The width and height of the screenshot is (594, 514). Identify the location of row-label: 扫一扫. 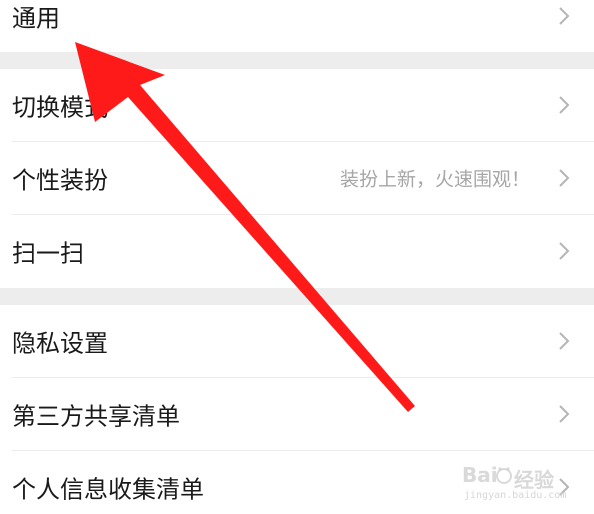
(48, 253).